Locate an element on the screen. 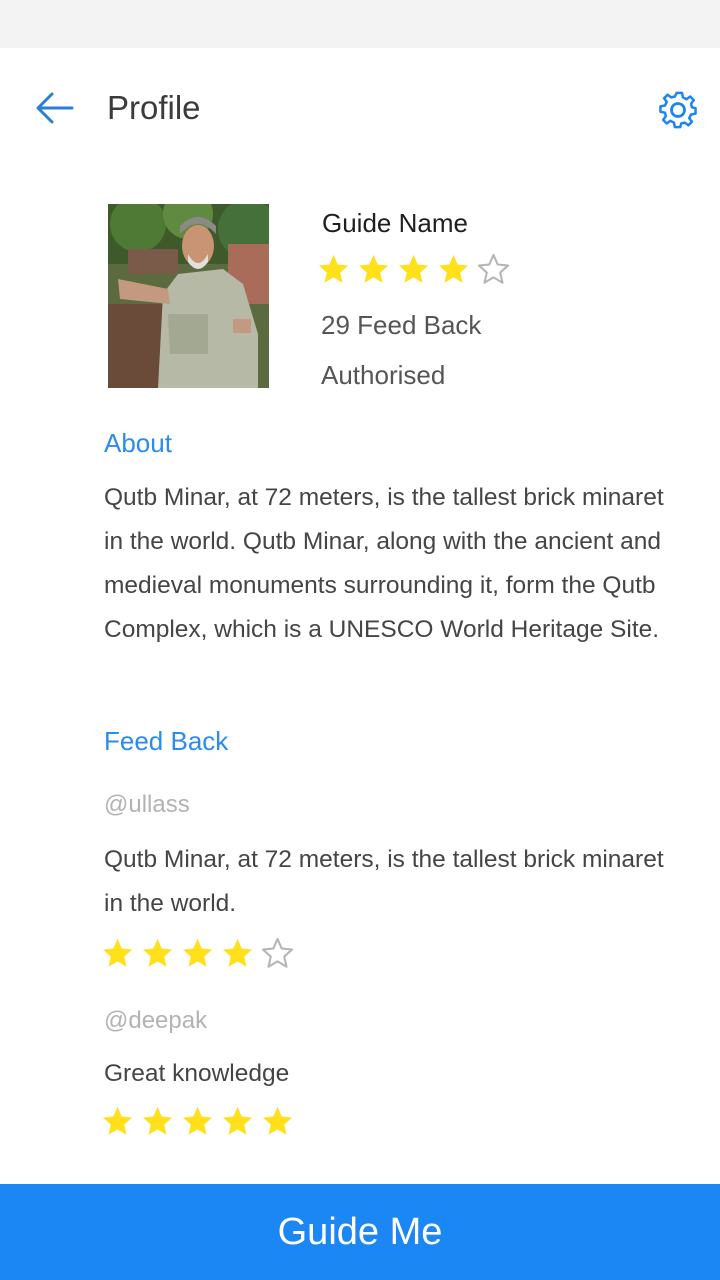 This screenshot has width=720, height=1280. guide-name: Guide Name is located at coordinates (395, 223).